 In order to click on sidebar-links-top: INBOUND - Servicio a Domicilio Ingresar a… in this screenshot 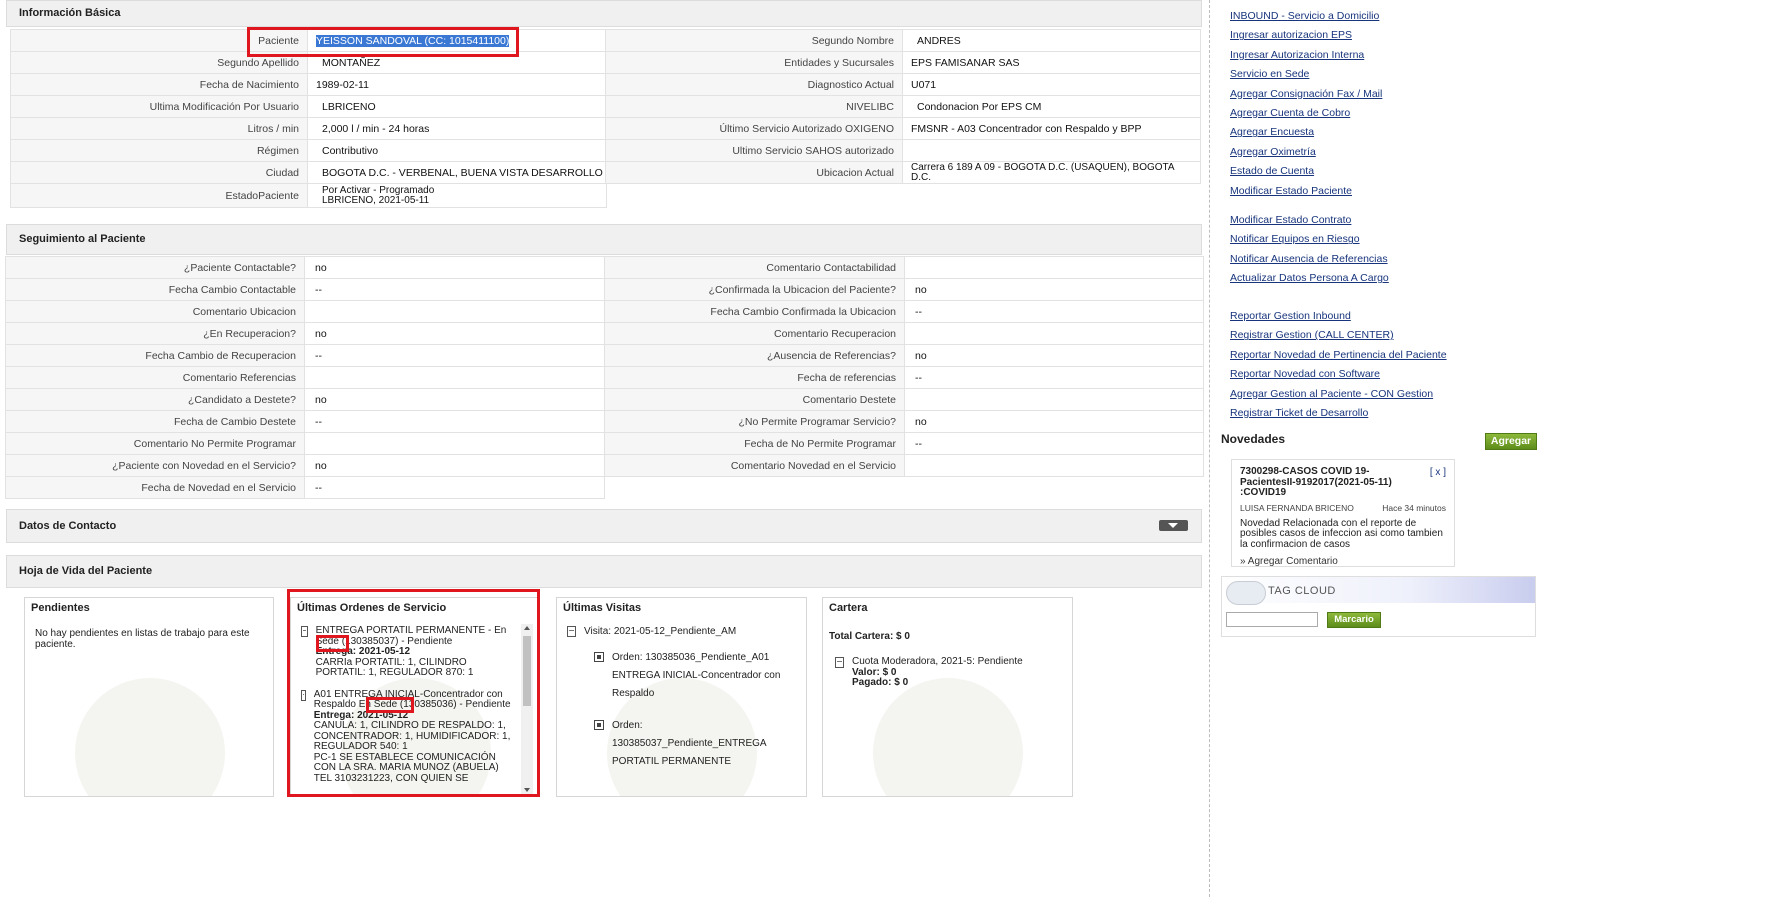, I will do `click(1390, 104)`.